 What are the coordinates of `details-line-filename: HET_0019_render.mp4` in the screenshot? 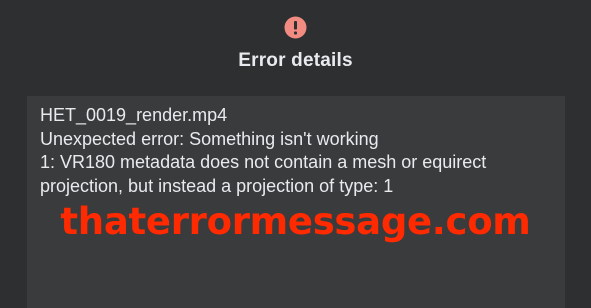 It's located at (134, 115).